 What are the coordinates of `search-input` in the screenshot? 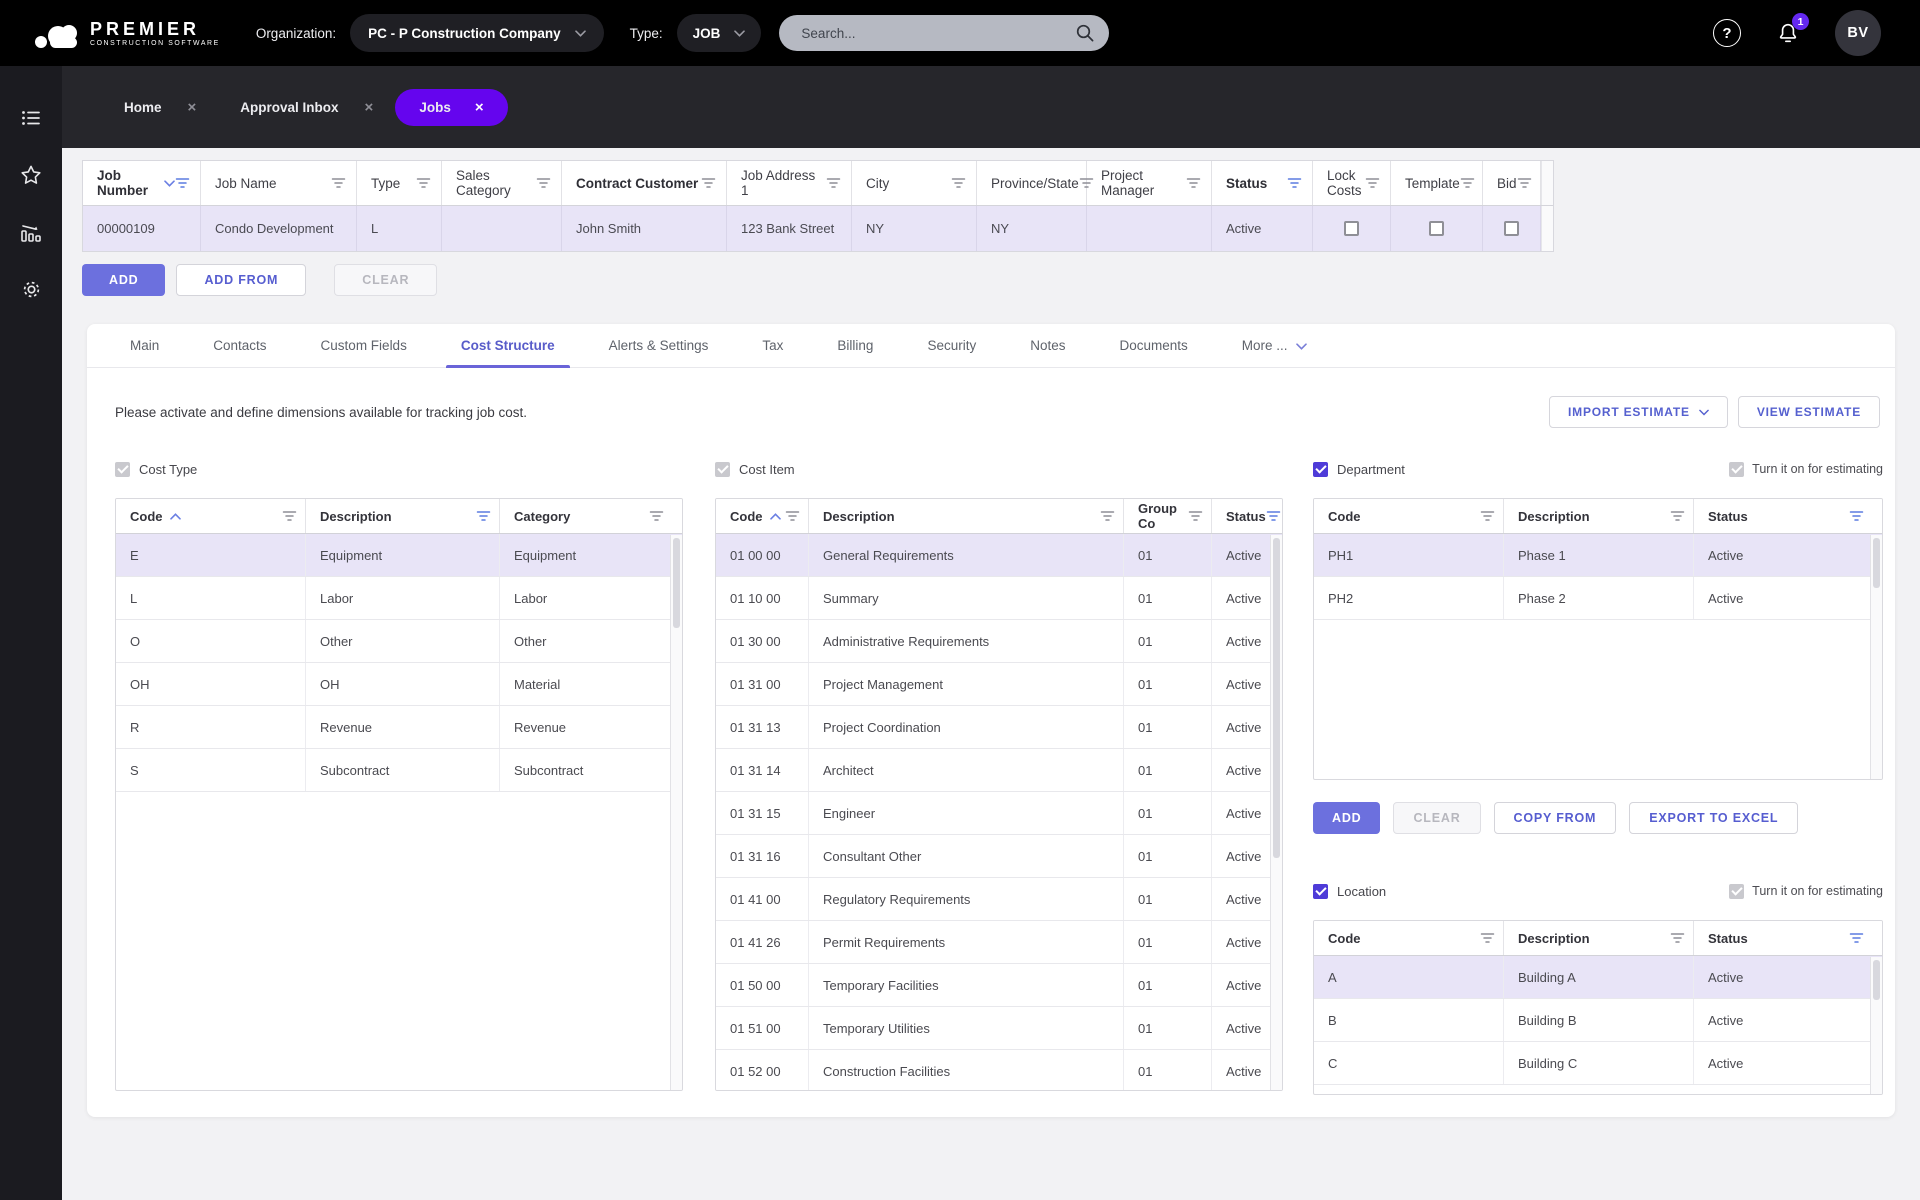 It's located at (937, 33).